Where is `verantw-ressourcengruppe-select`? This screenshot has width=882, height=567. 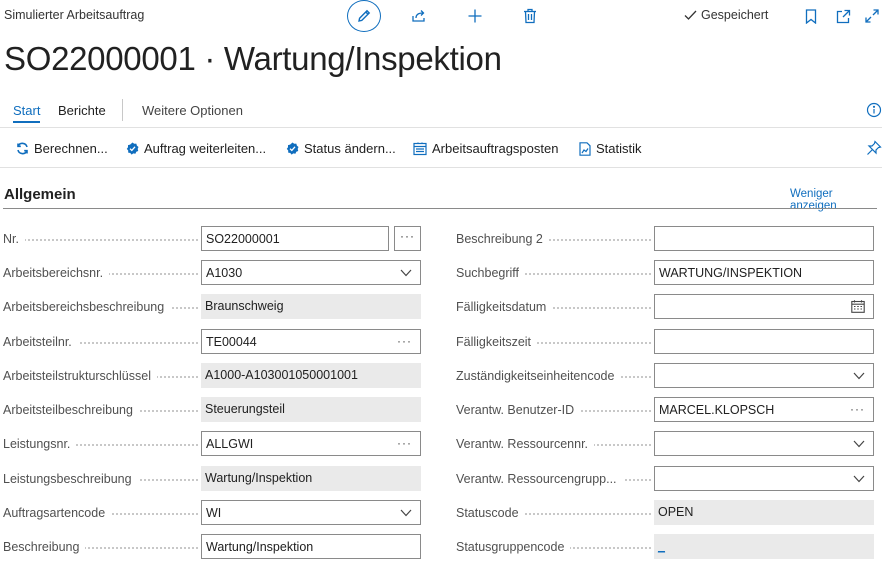
verantw-ressourcengruppe-select is located at coordinates (764, 478).